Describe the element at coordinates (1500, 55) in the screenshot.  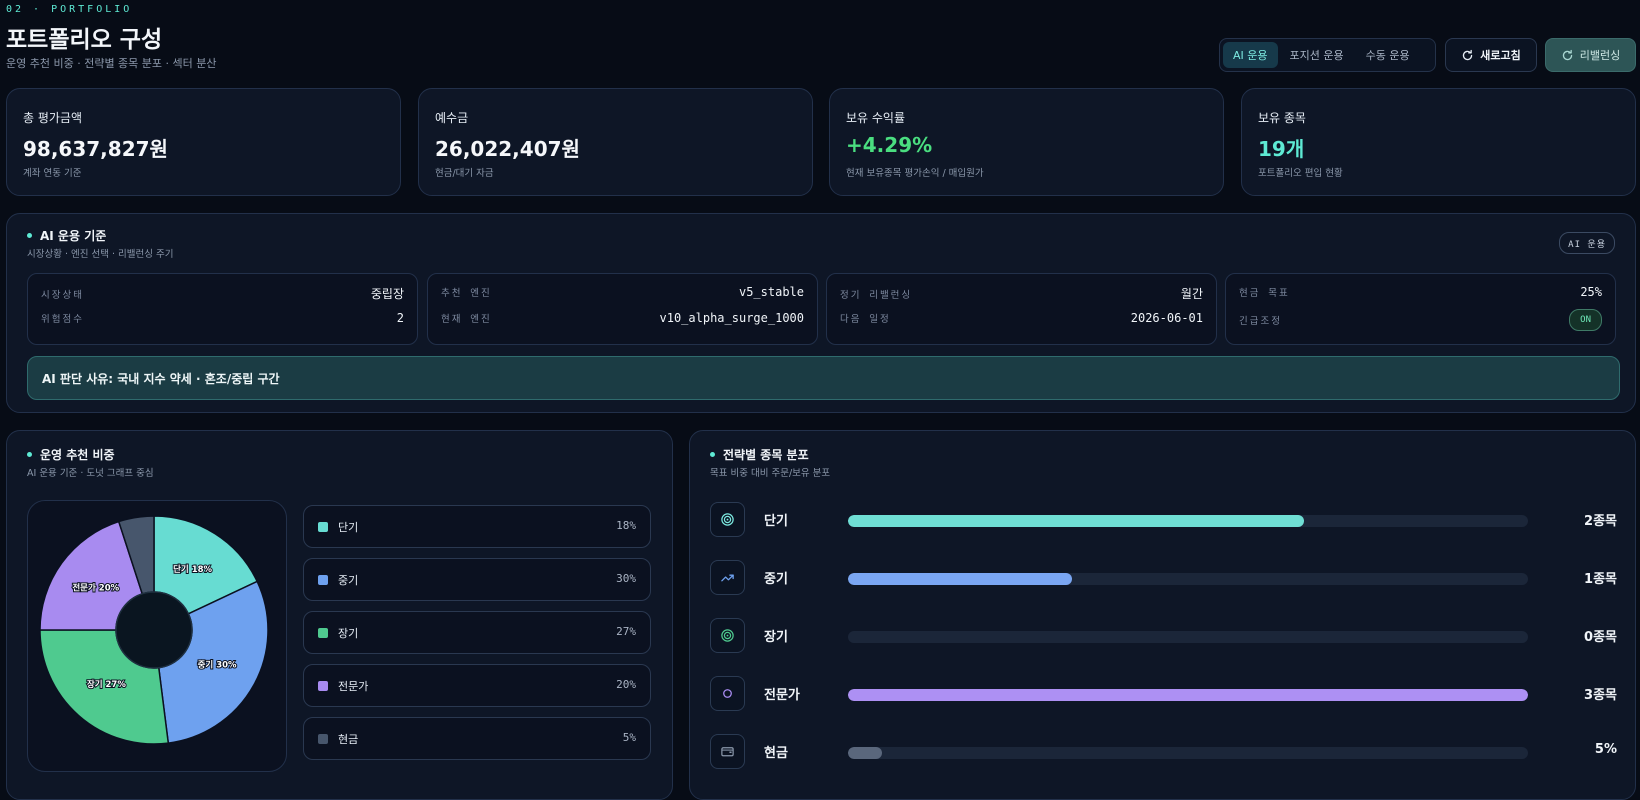
I see `refresh-label: 새로고침` at that location.